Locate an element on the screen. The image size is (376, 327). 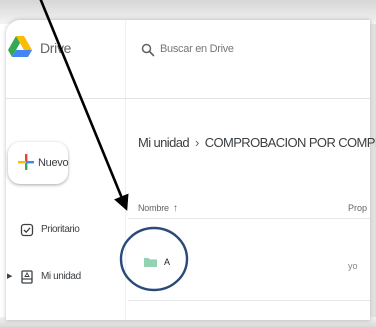
column-header-owner: Prop is located at coordinates (357, 208).